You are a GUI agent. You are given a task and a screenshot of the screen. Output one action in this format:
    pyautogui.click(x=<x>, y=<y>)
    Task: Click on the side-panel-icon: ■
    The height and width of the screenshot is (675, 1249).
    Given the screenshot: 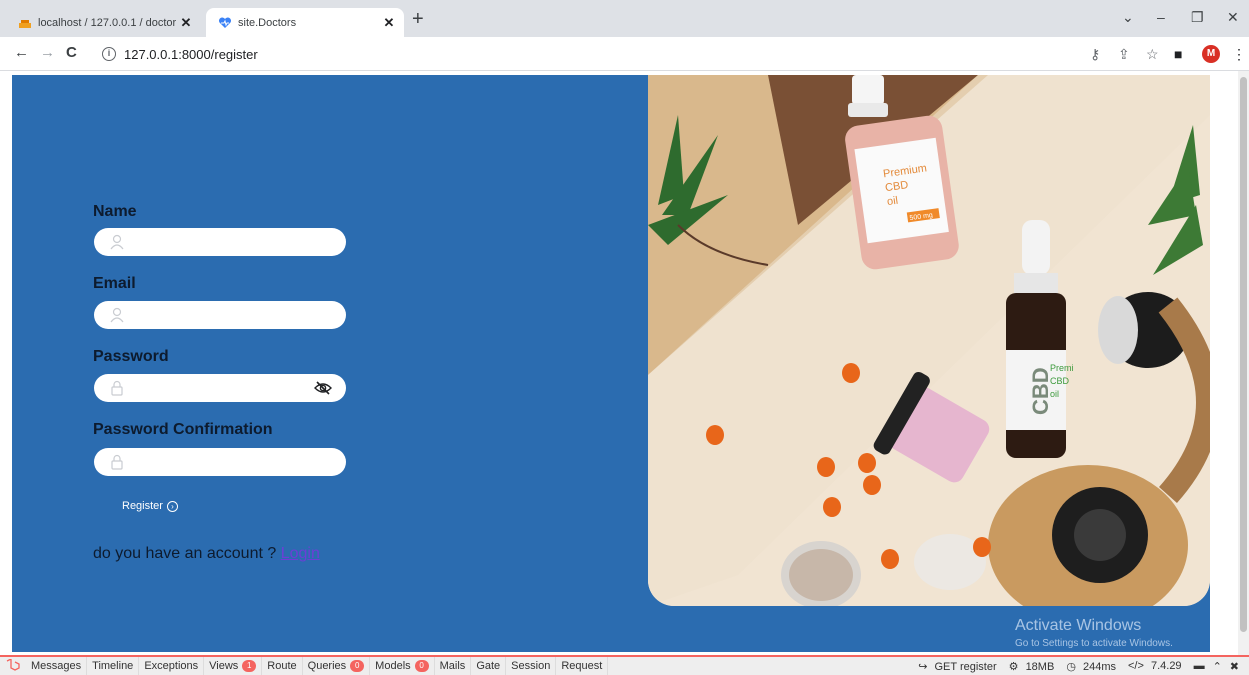 What is the action you would take?
    pyautogui.click(x=1178, y=54)
    